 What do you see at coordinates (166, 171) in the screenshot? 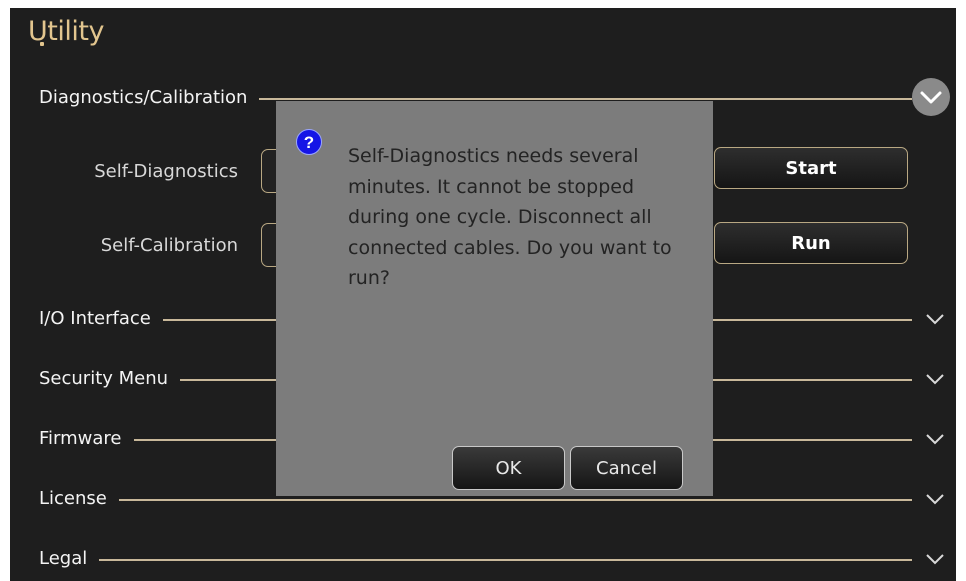
I see `self-diagnostics-label: Self-Diagnostics` at bounding box center [166, 171].